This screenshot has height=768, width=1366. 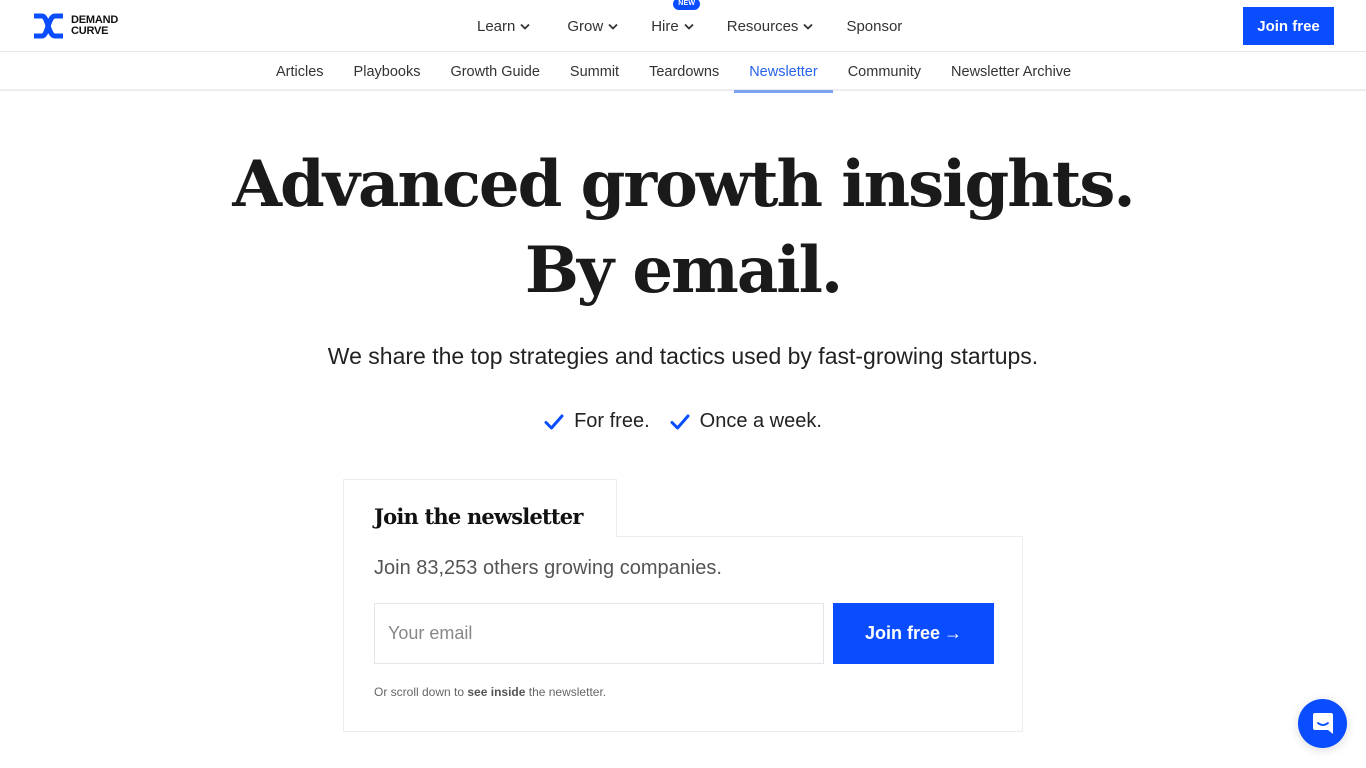 What do you see at coordinates (783, 73) in the screenshot?
I see `subnav-newsletter: Newsletter` at bounding box center [783, 73].